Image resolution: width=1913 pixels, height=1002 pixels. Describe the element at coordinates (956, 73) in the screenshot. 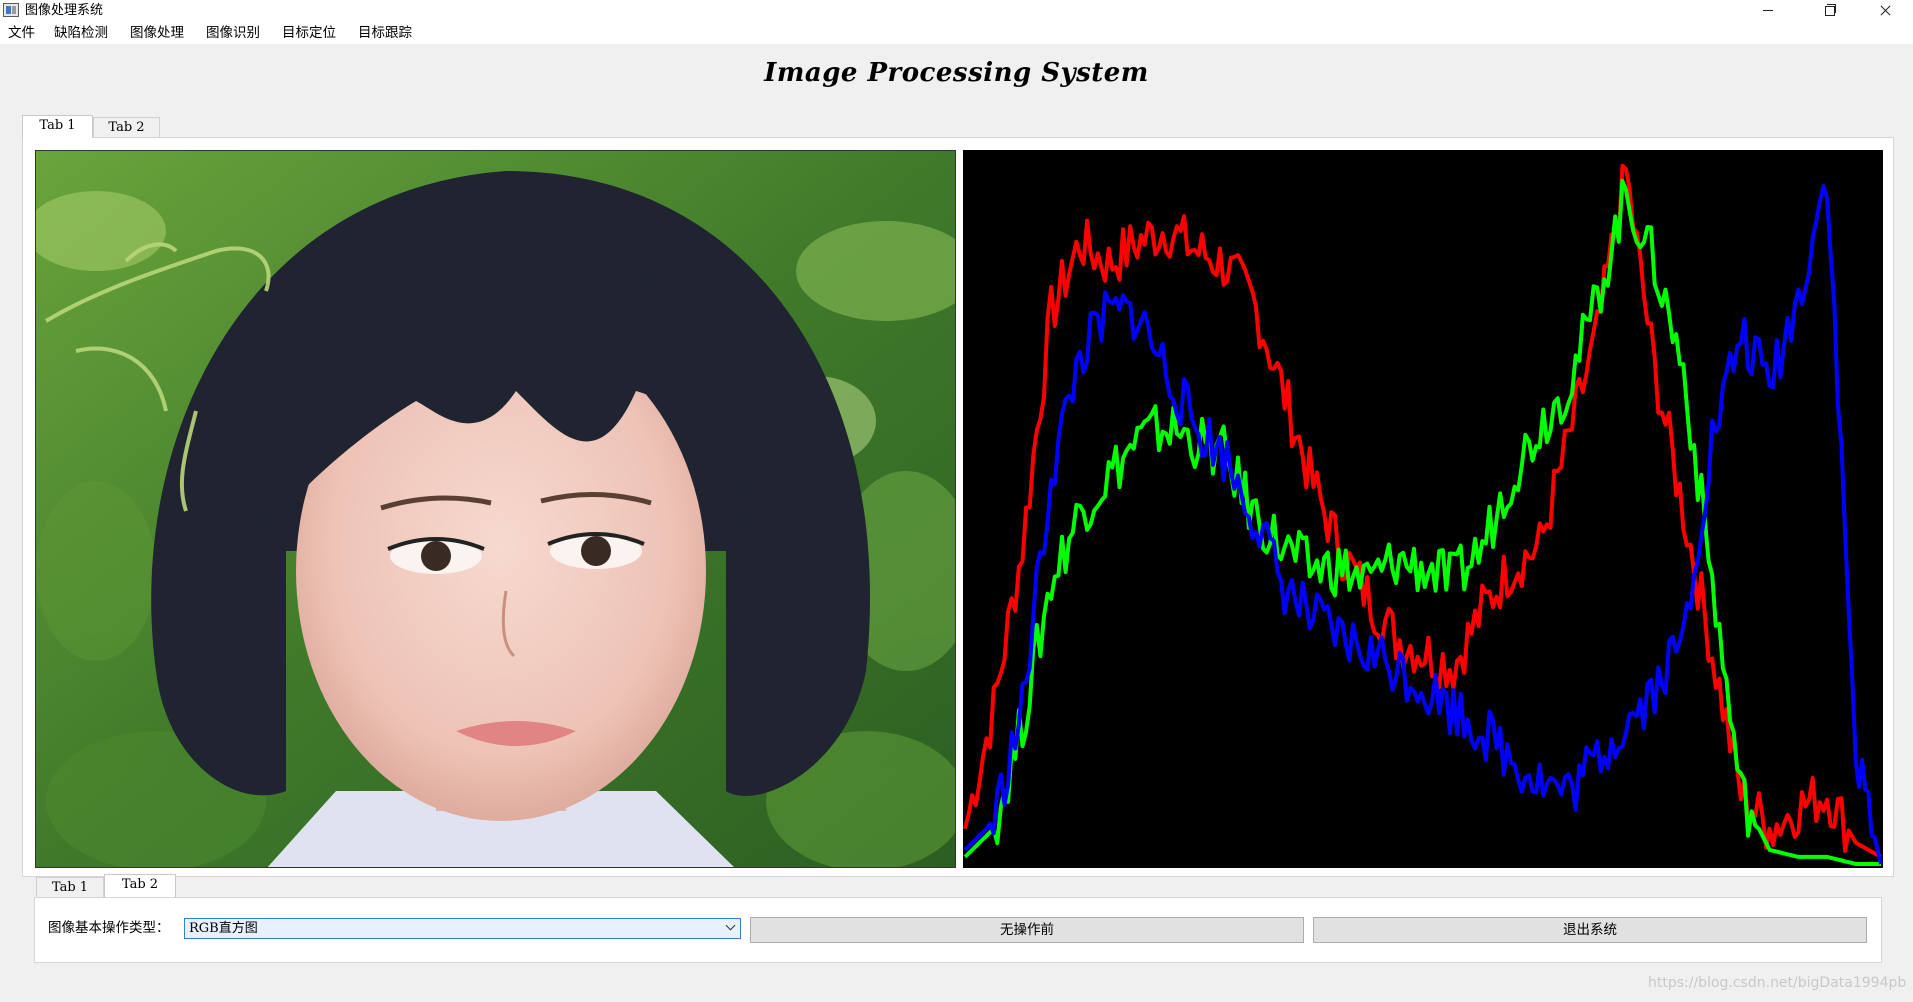

I see `page-title: Image Processing System` at that location.